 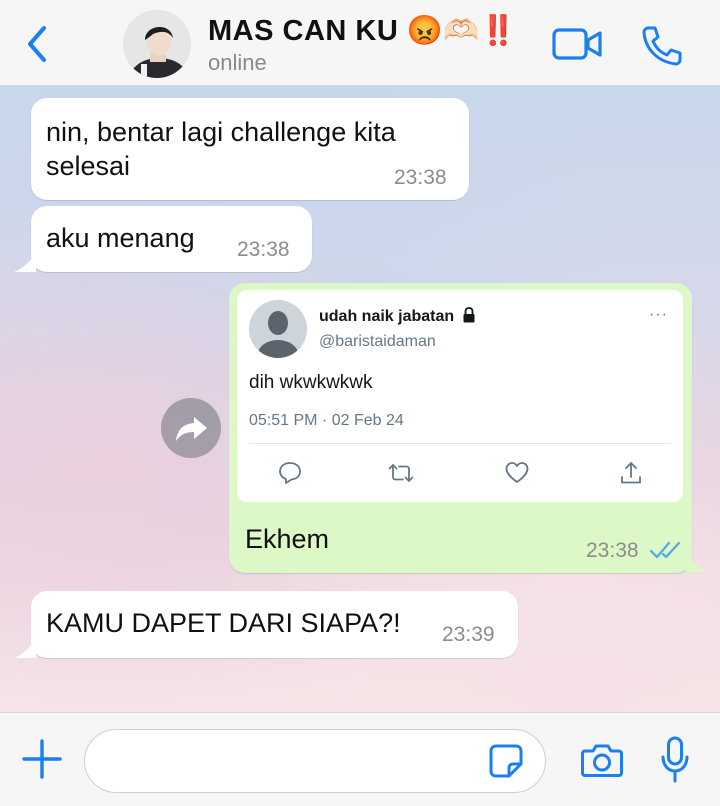 I want to click on plus-icon, so click(x=42, y=759).